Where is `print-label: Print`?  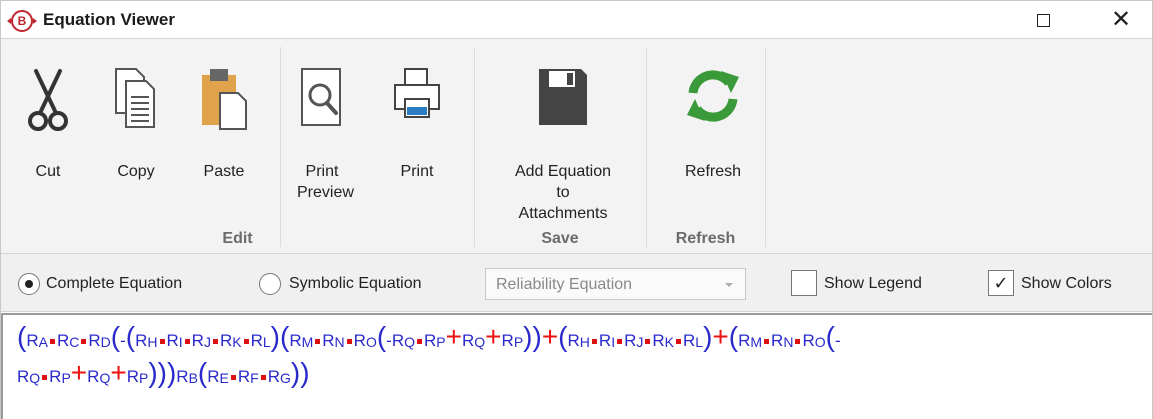
print-label: Print is located at coordinates (417, 171).